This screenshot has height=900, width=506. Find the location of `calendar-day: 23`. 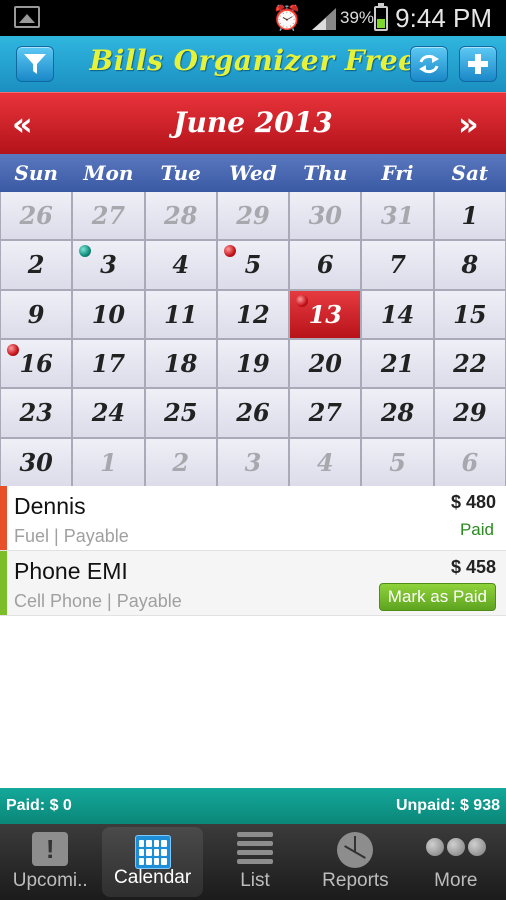

calendar-day: 23 is located at coordinates (36, 413).